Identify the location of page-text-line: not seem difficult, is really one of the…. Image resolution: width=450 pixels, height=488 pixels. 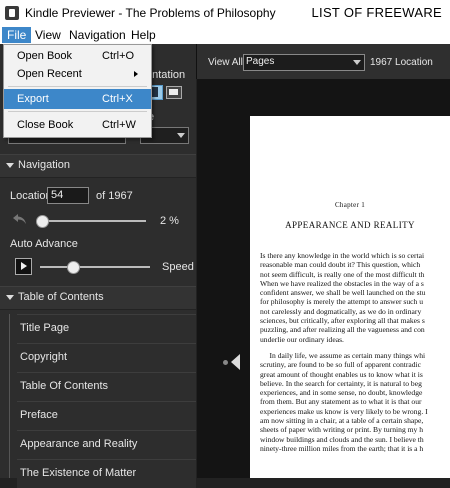
(342, 274).